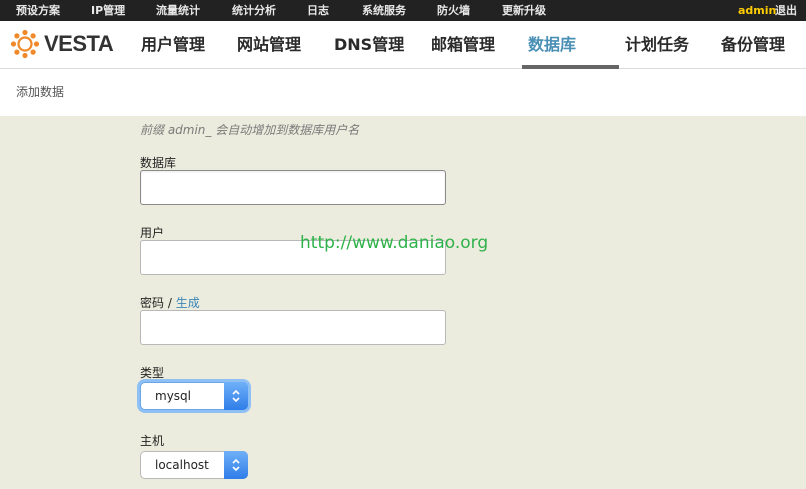 Image resolution: width=806 pixels, height=489 pixels. Describe the element at coordinates (25, 44) in the screenshot. I see `vesta-logo-icon` at that location.